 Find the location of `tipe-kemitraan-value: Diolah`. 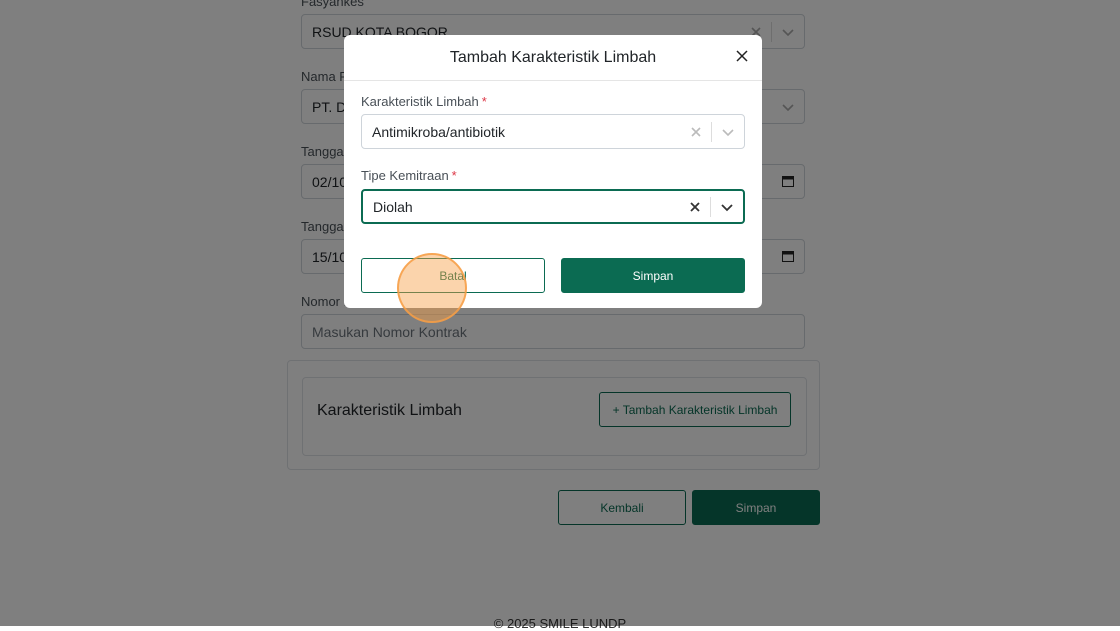

tipe-kemitraan-value: Diolah is located at coordinates (393, 206).